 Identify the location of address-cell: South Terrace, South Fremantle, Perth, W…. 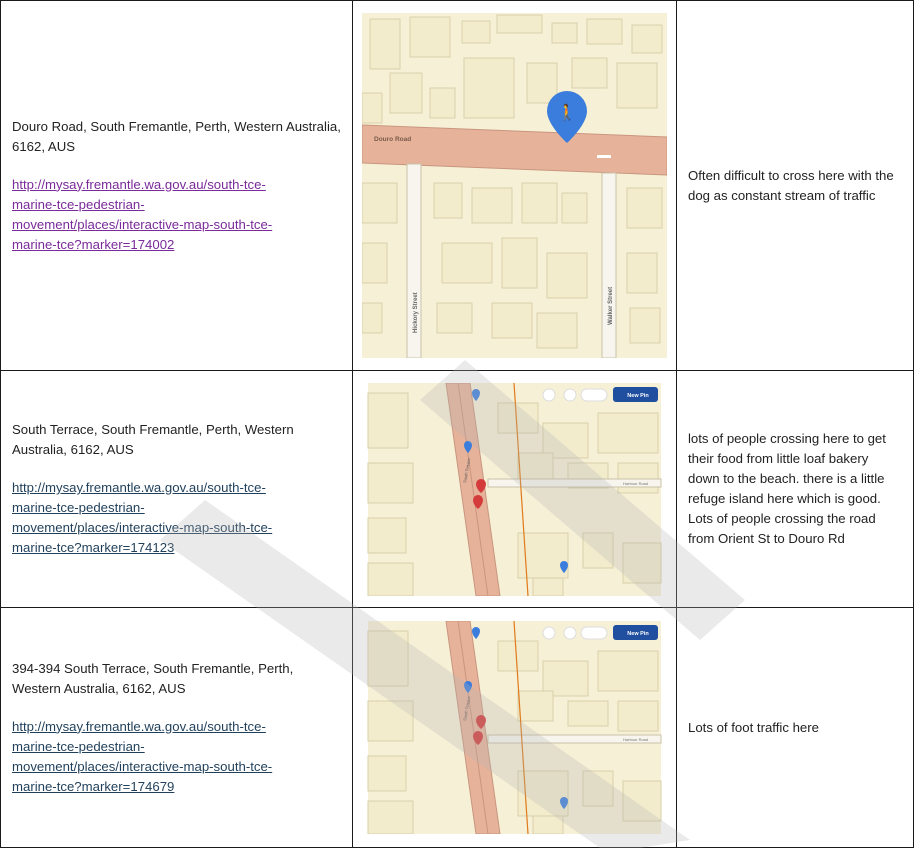
(176, 489).